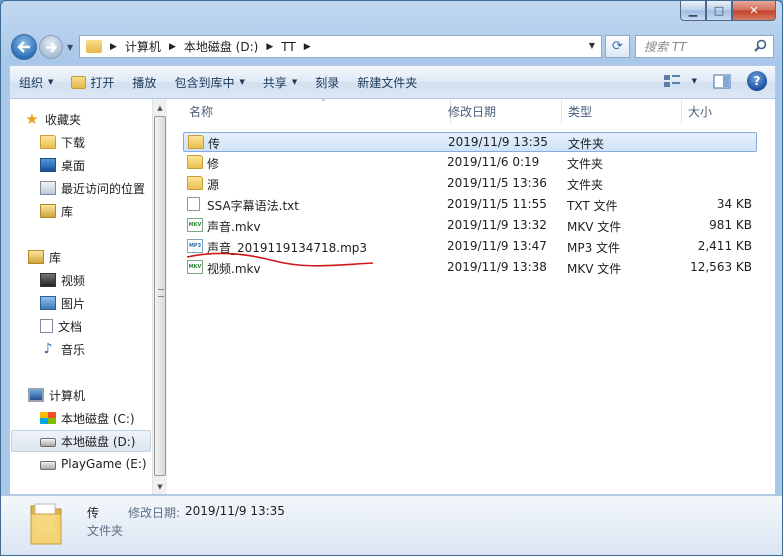  I want to click on include-in-library-menu: 包含到库中 ▼, so click(209, 82).